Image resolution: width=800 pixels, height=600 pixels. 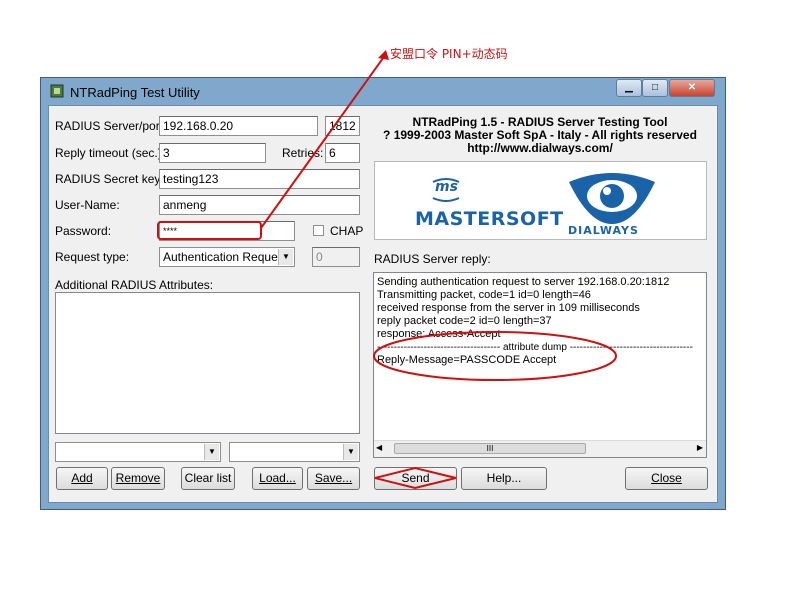 What do you see at coordinates (383, 55) in the screenshot?
I see `annotation-arrow-head` at bounding box center [383, 55].